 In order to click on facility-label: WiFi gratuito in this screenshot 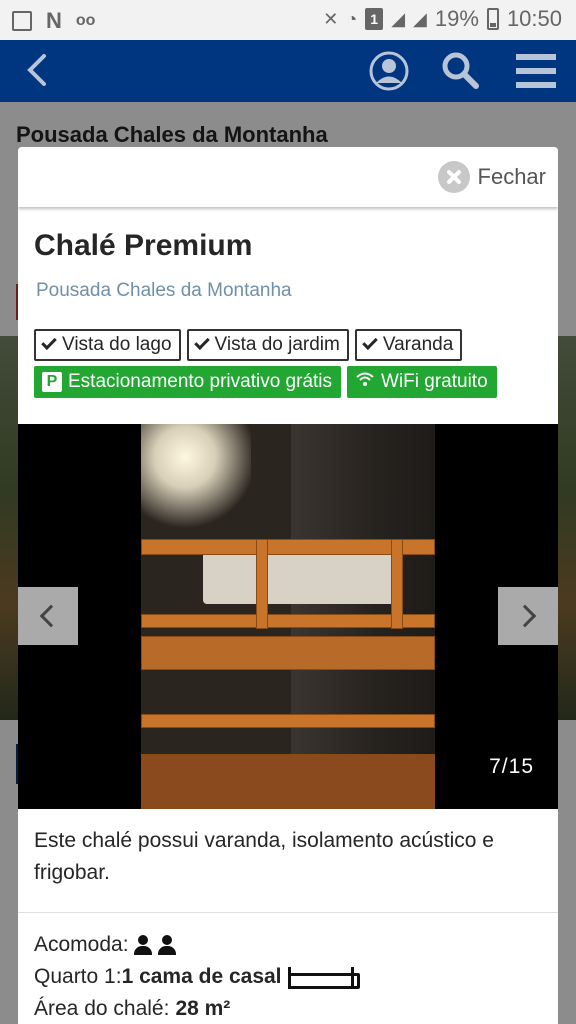, I will do `click(434, 381)`.